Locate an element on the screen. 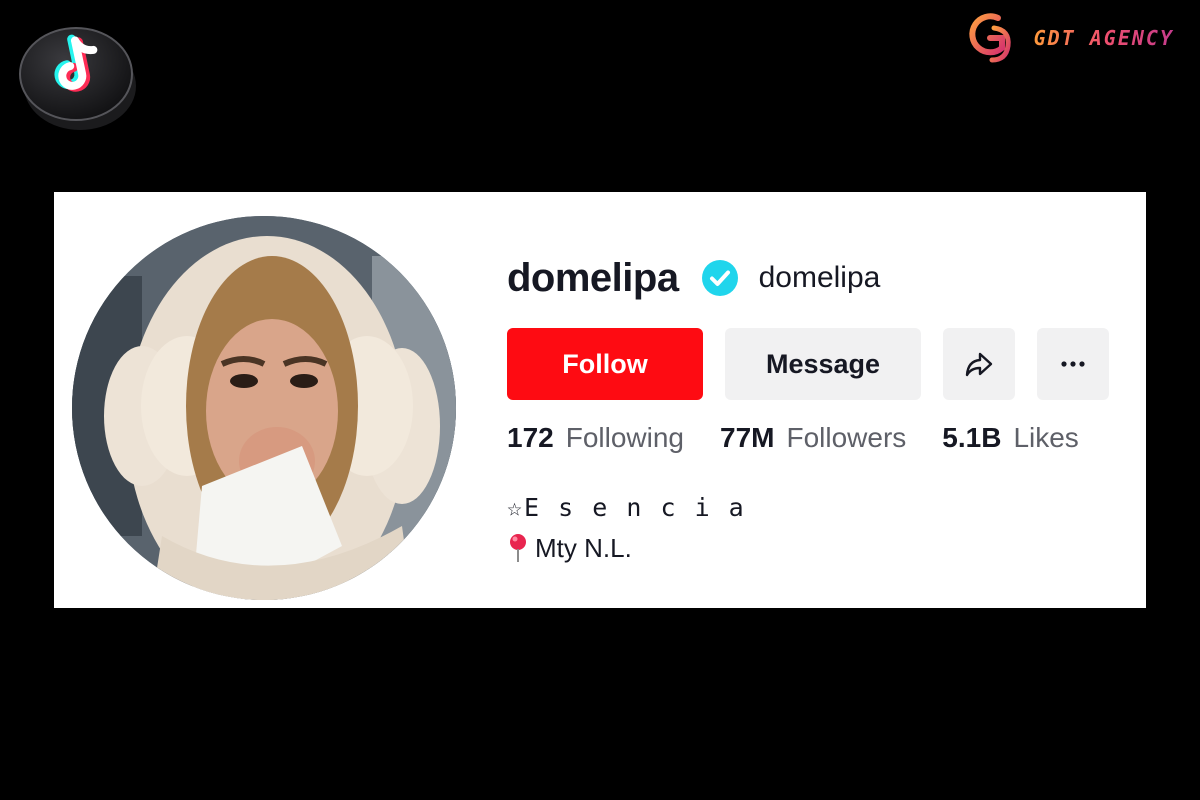  location-pin-icon is located at coordinates (518, 548).